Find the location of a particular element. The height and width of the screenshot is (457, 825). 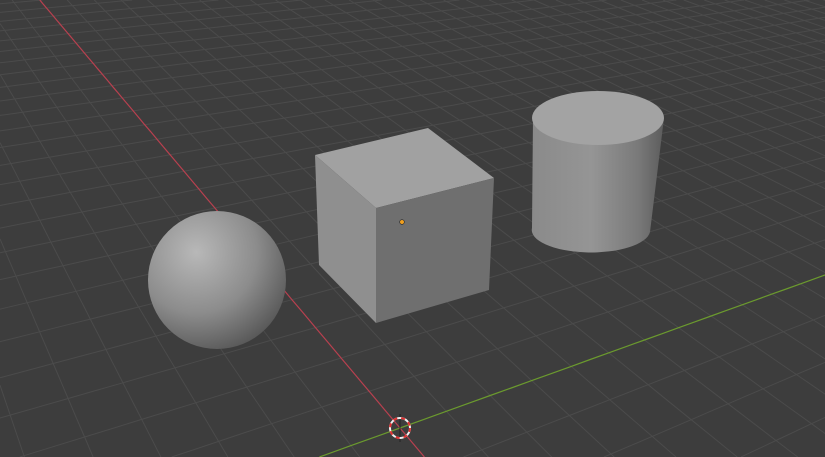

3d-cursor-icon is located at coordinates (400, 428).